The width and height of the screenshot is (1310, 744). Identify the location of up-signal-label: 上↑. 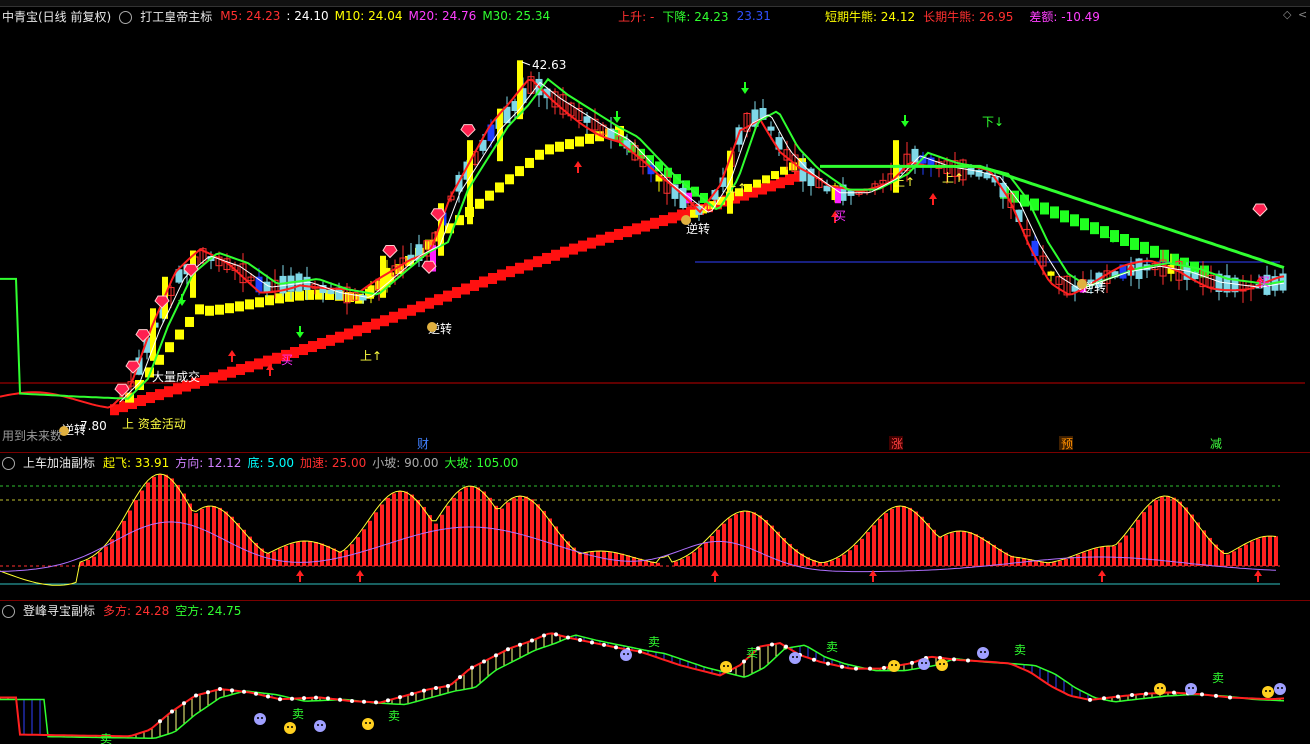
(736, 188).